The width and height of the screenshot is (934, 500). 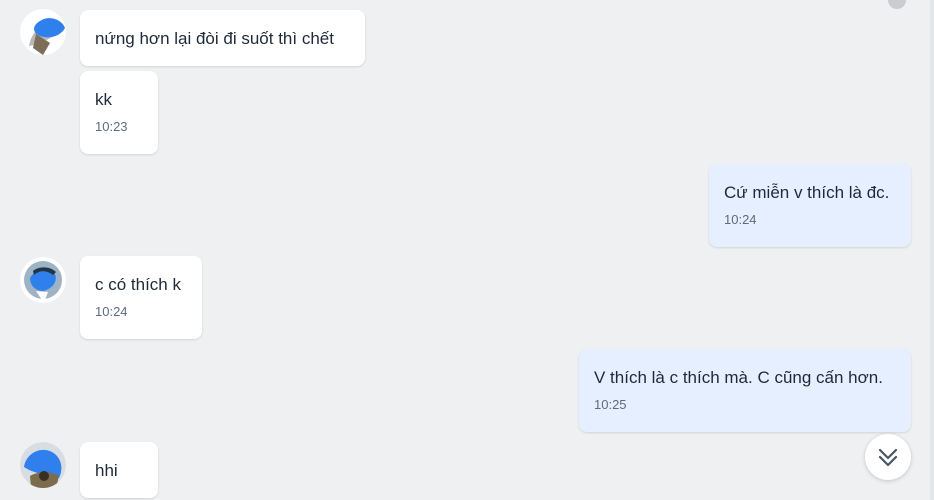 I want to click on message-text: hhi, so click(x=106, y=470).